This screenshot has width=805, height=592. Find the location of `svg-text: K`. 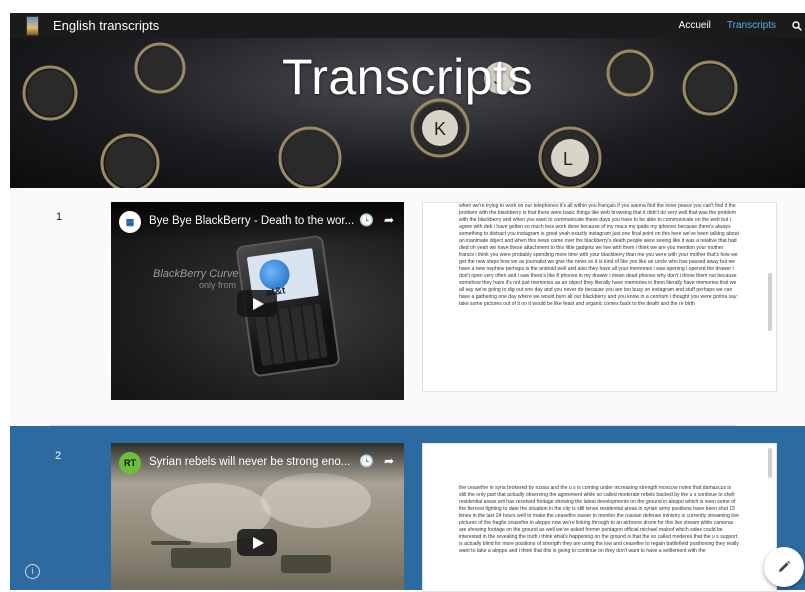

svg-text: K is located at coordinates (440, 129).